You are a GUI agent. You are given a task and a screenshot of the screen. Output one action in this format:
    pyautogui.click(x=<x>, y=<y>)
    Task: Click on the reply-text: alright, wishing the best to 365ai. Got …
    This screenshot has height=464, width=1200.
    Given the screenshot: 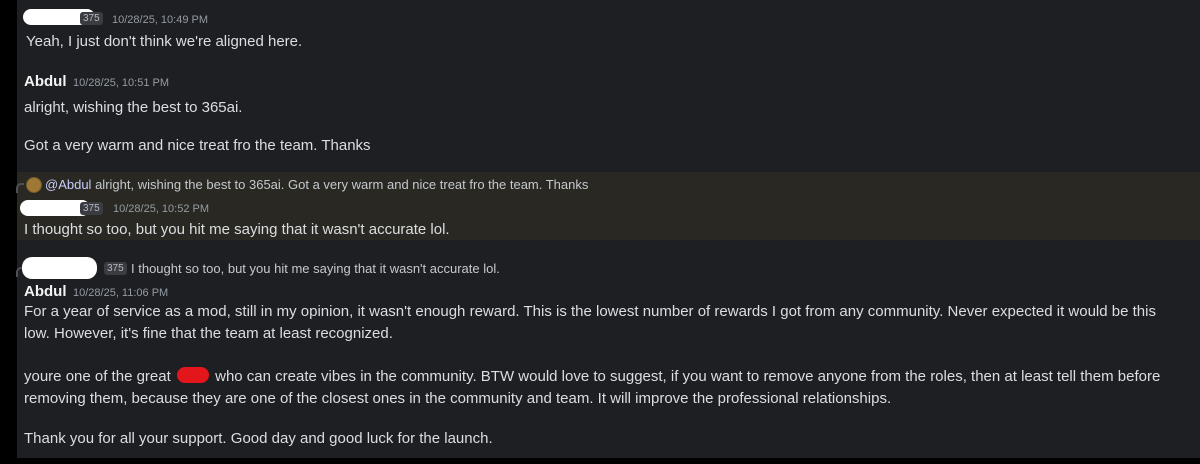 What is the action you would take?
    pyautogui.click(x=342, y=184)
    